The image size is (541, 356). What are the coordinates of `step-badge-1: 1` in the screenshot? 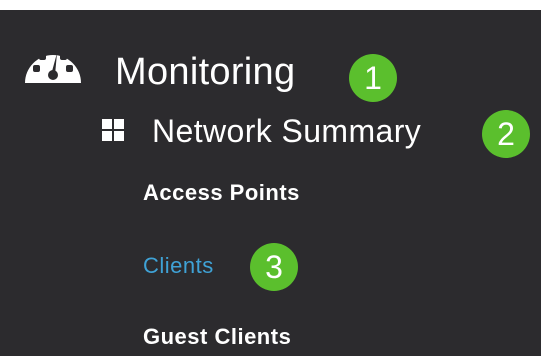 It's located at (373, 78).